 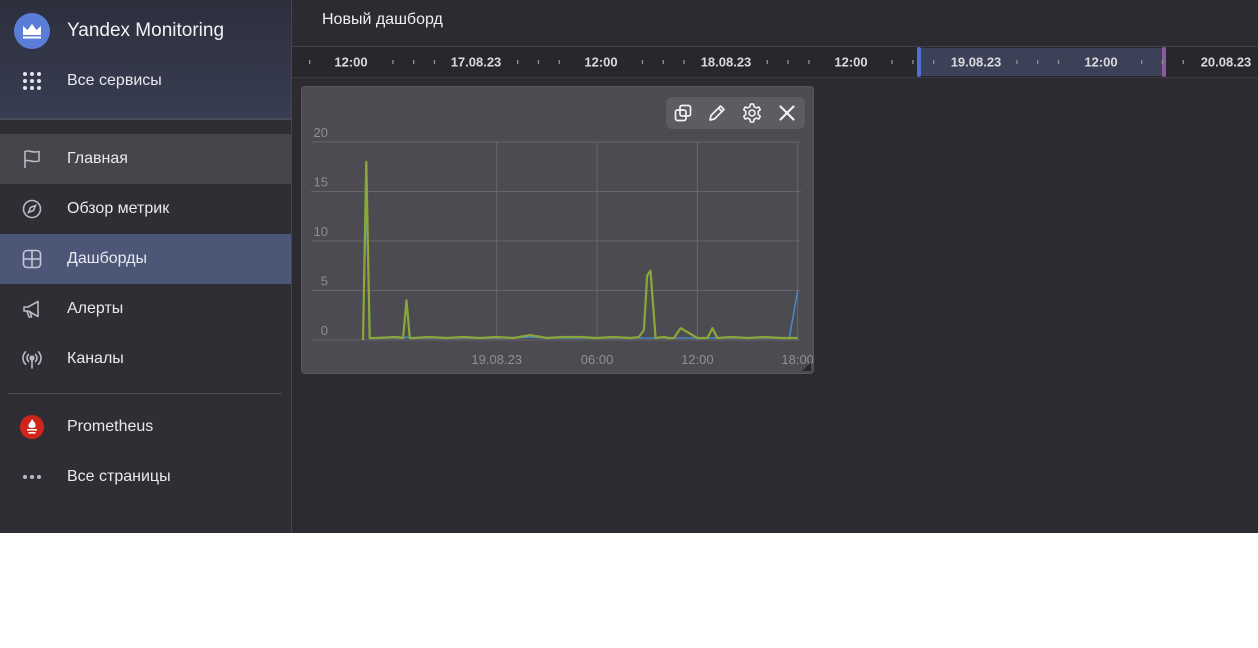 I want to click on sidebar-item-label: Главная, so click(x=97, y=158).